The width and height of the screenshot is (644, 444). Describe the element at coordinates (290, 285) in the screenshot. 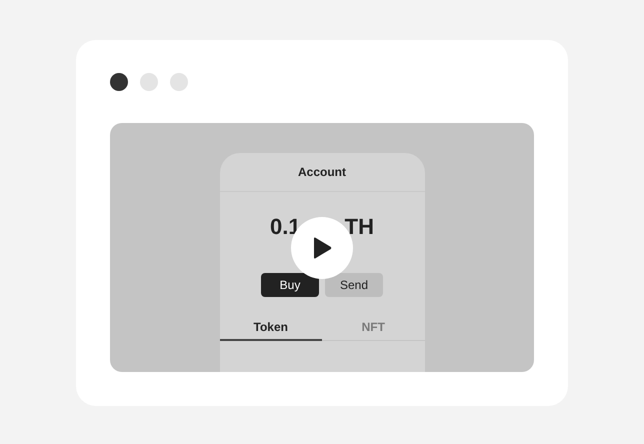

I see `buy-button: Buy` at that location.